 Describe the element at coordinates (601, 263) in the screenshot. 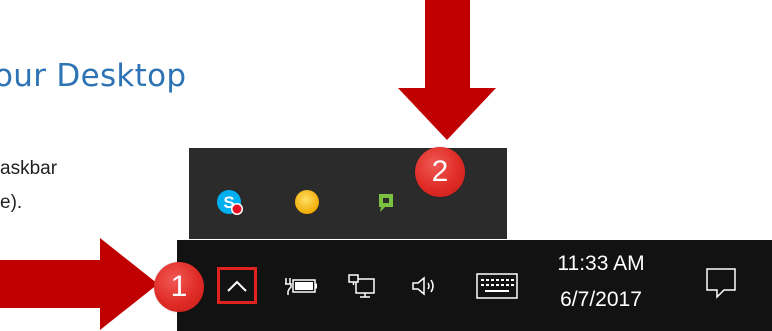

I see `clock-time: 11:33 AM` at that location.